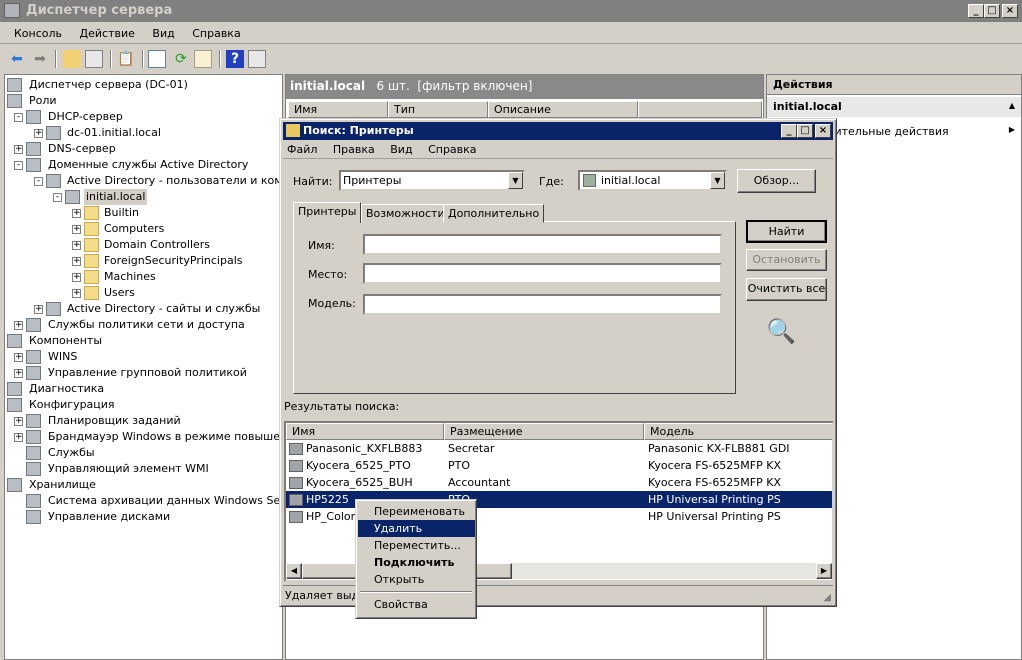 The height and width of the screenshot is (660, 1022). What do you see at coordinates (94, 59) in the screenshot?
I see `show-hide-tree-icon` at bounding box center [94, 59].